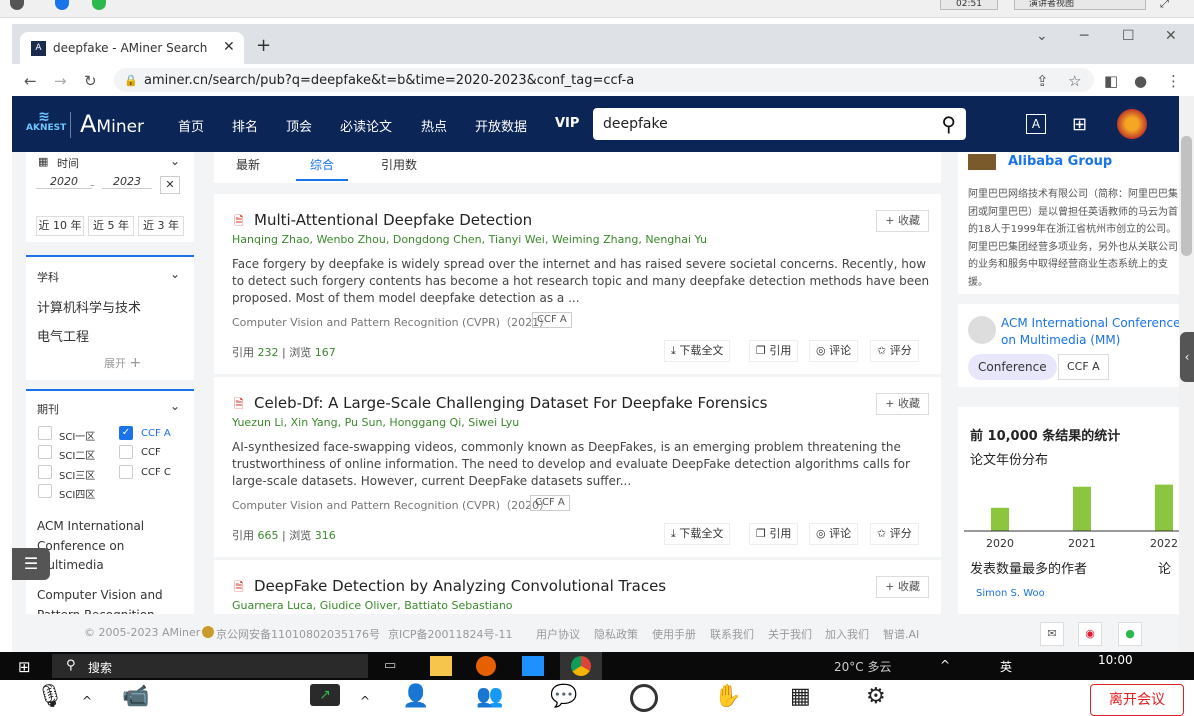 This screenshot has width=1194, height=716. I want to click on signal-icon, so click(99, 5).